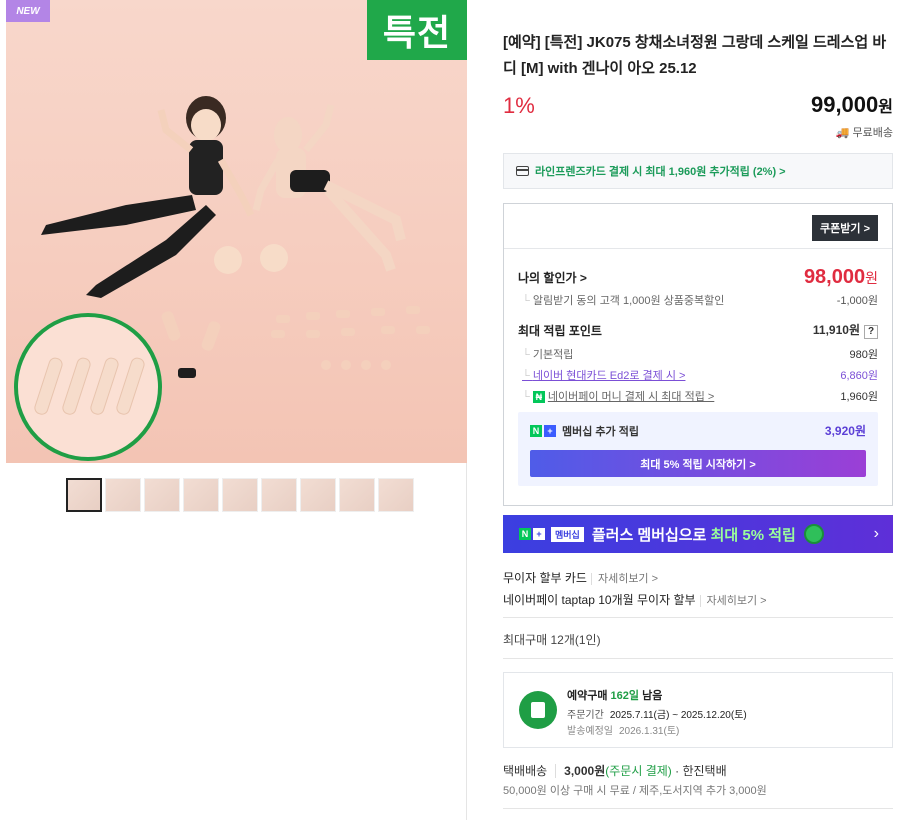 This screenshot has width=900, height=820. Describe the element at coordinates (698, 330) in the screenshot. I see `points-row: 최대 적립 포인트 11,910원?` at that location.